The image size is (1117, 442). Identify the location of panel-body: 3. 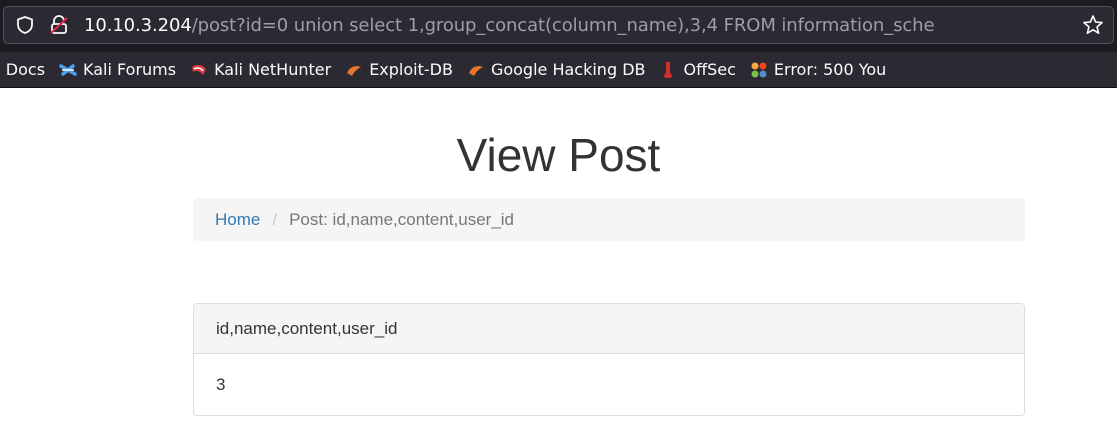
(221, 384).